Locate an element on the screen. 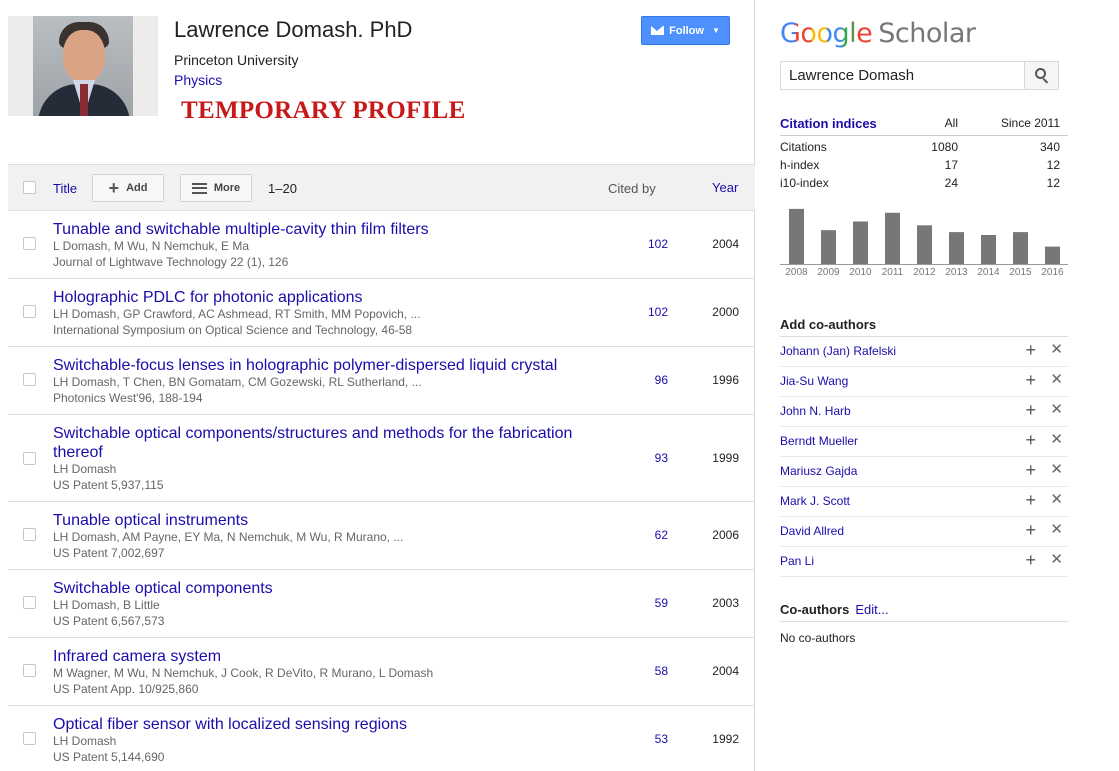  article-title-link: Switchable optical components is located at coordinates (318, 588).